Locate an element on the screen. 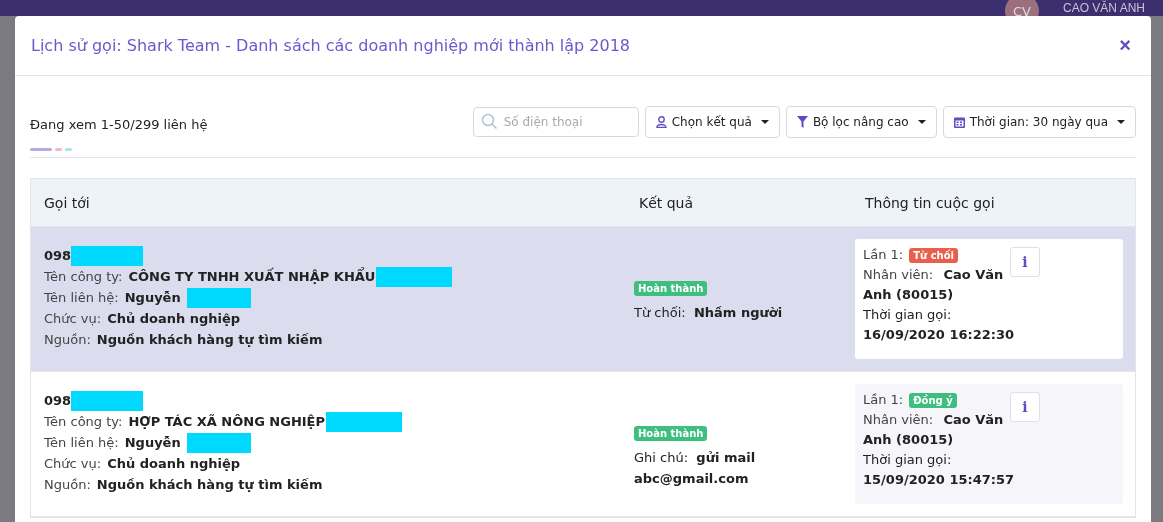 This screenshot has height=522, width=1163. filter-dropdown: Thời gian: 30 ngày qua is located at coordinates (1039, 122).